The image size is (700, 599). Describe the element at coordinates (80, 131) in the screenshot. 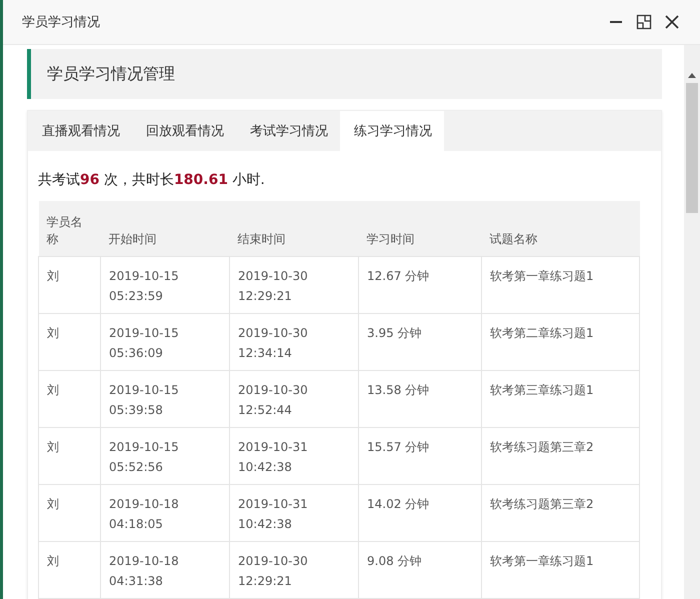

I see `tab: 直播观看情况` at that location.